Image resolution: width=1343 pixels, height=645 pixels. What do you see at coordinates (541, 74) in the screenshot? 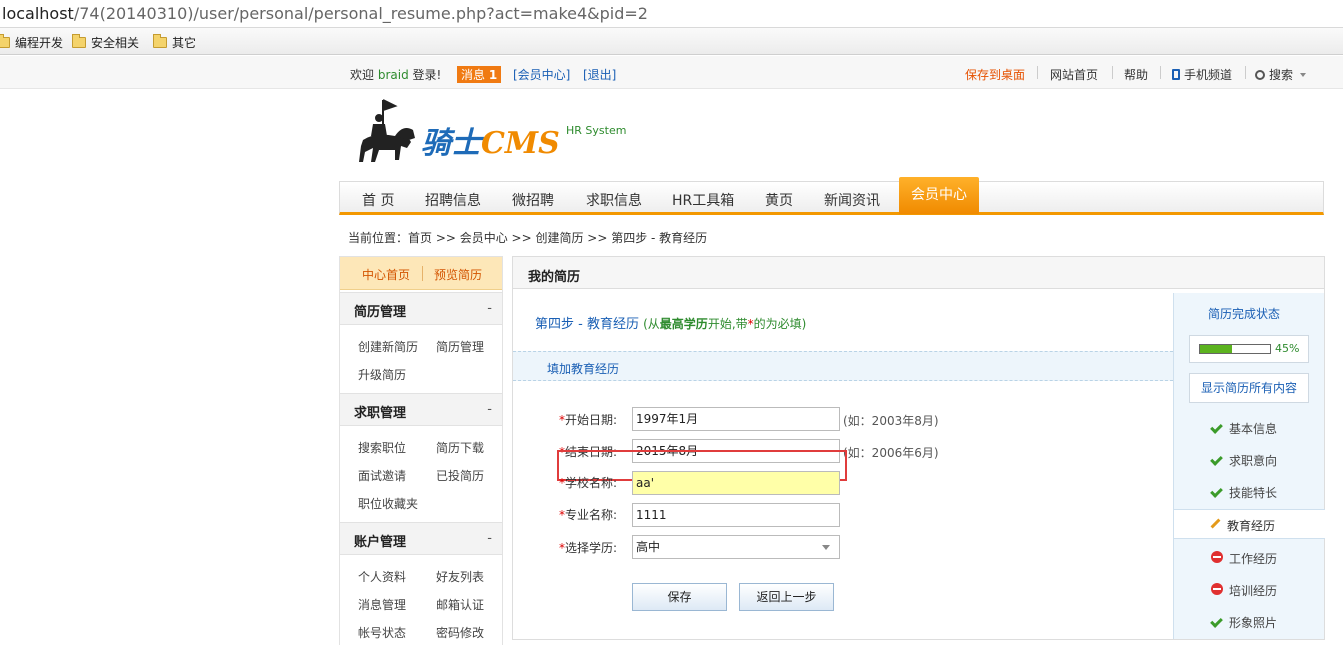
I see `member-center-link: [会员中心]` at bounding box center [541, 74].